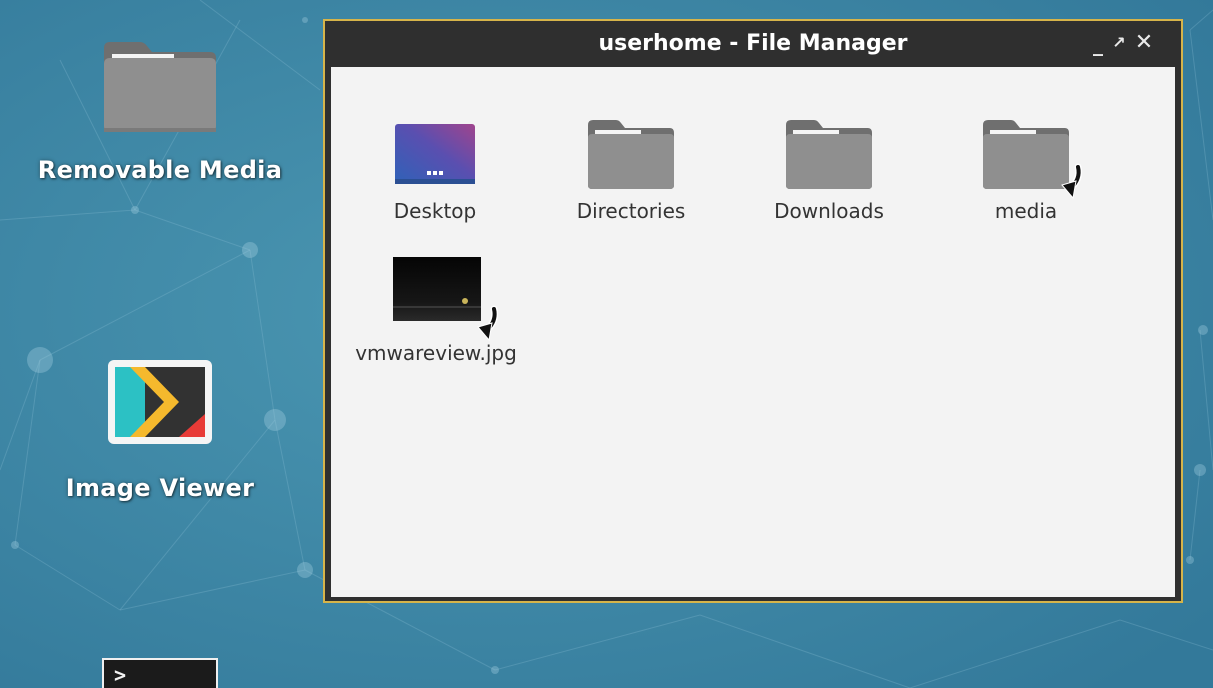 The width and height of the screenshot is (1213, 688). Describe the element at coordinates (120, 675) in the screenshot. I see `terminal-icon: >` at that location.